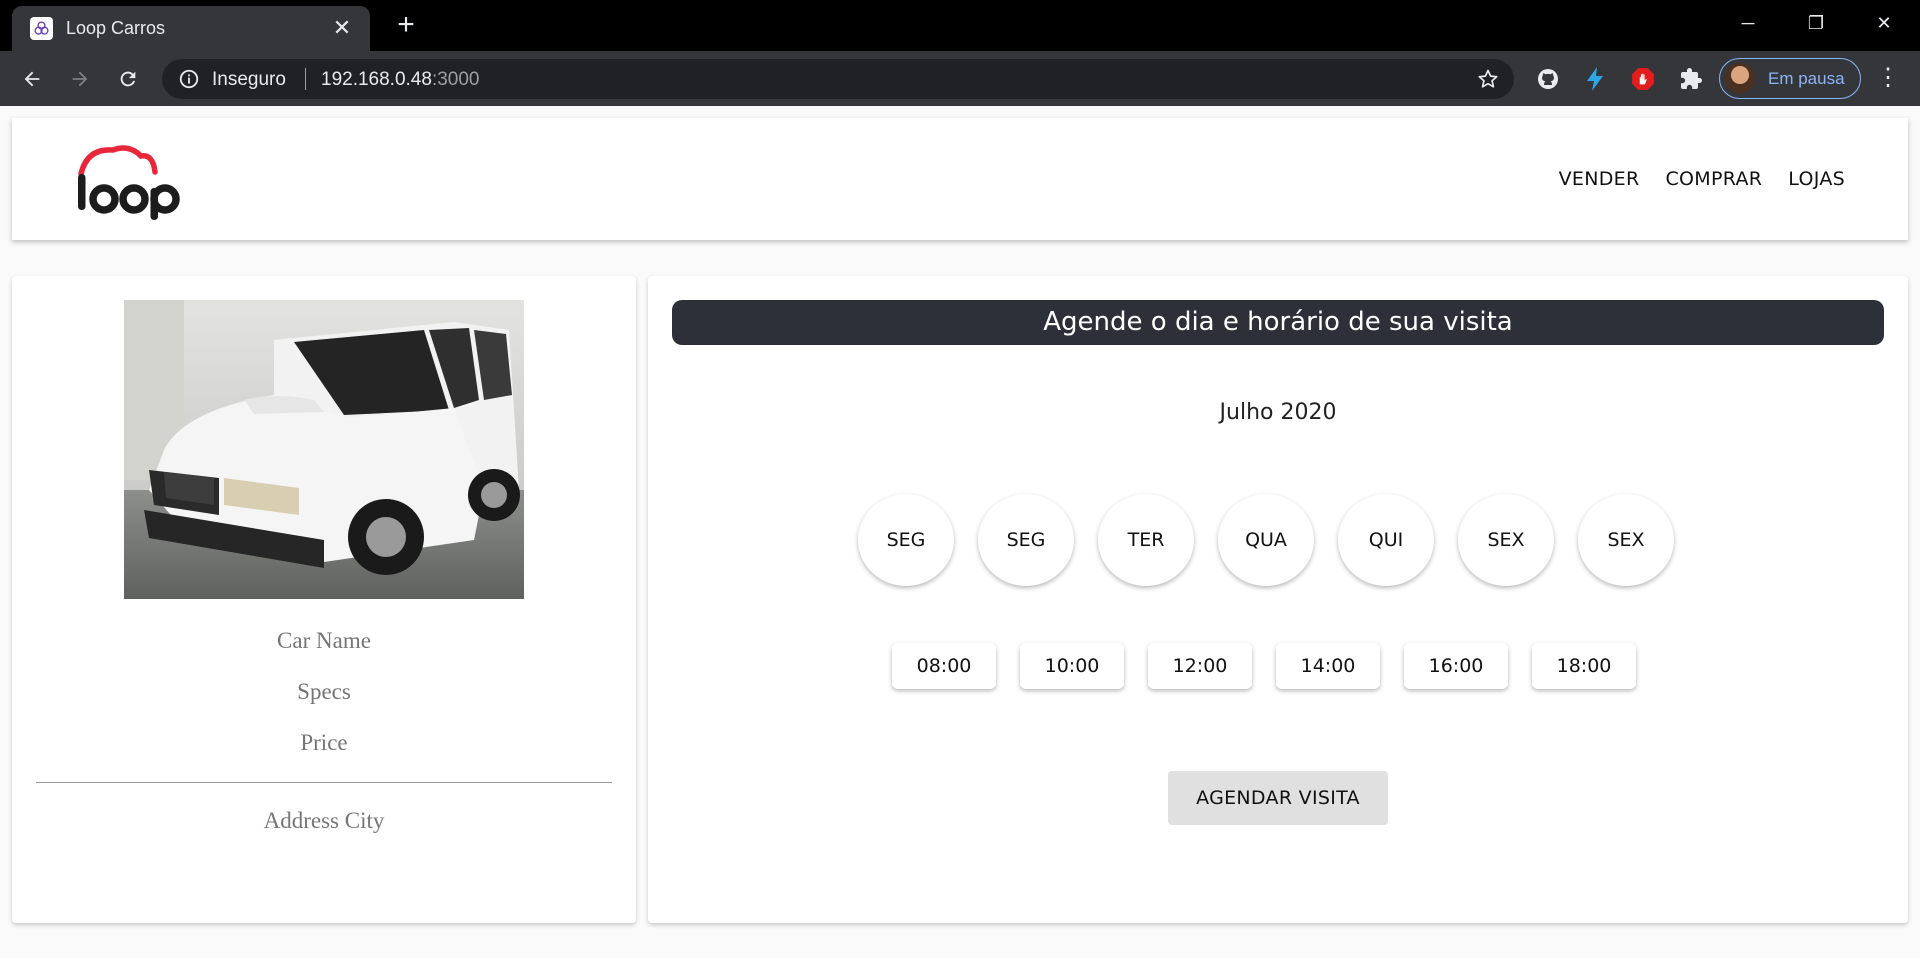 The image size is (1920, 958). I want to click on back-icon, so click(32, 79).